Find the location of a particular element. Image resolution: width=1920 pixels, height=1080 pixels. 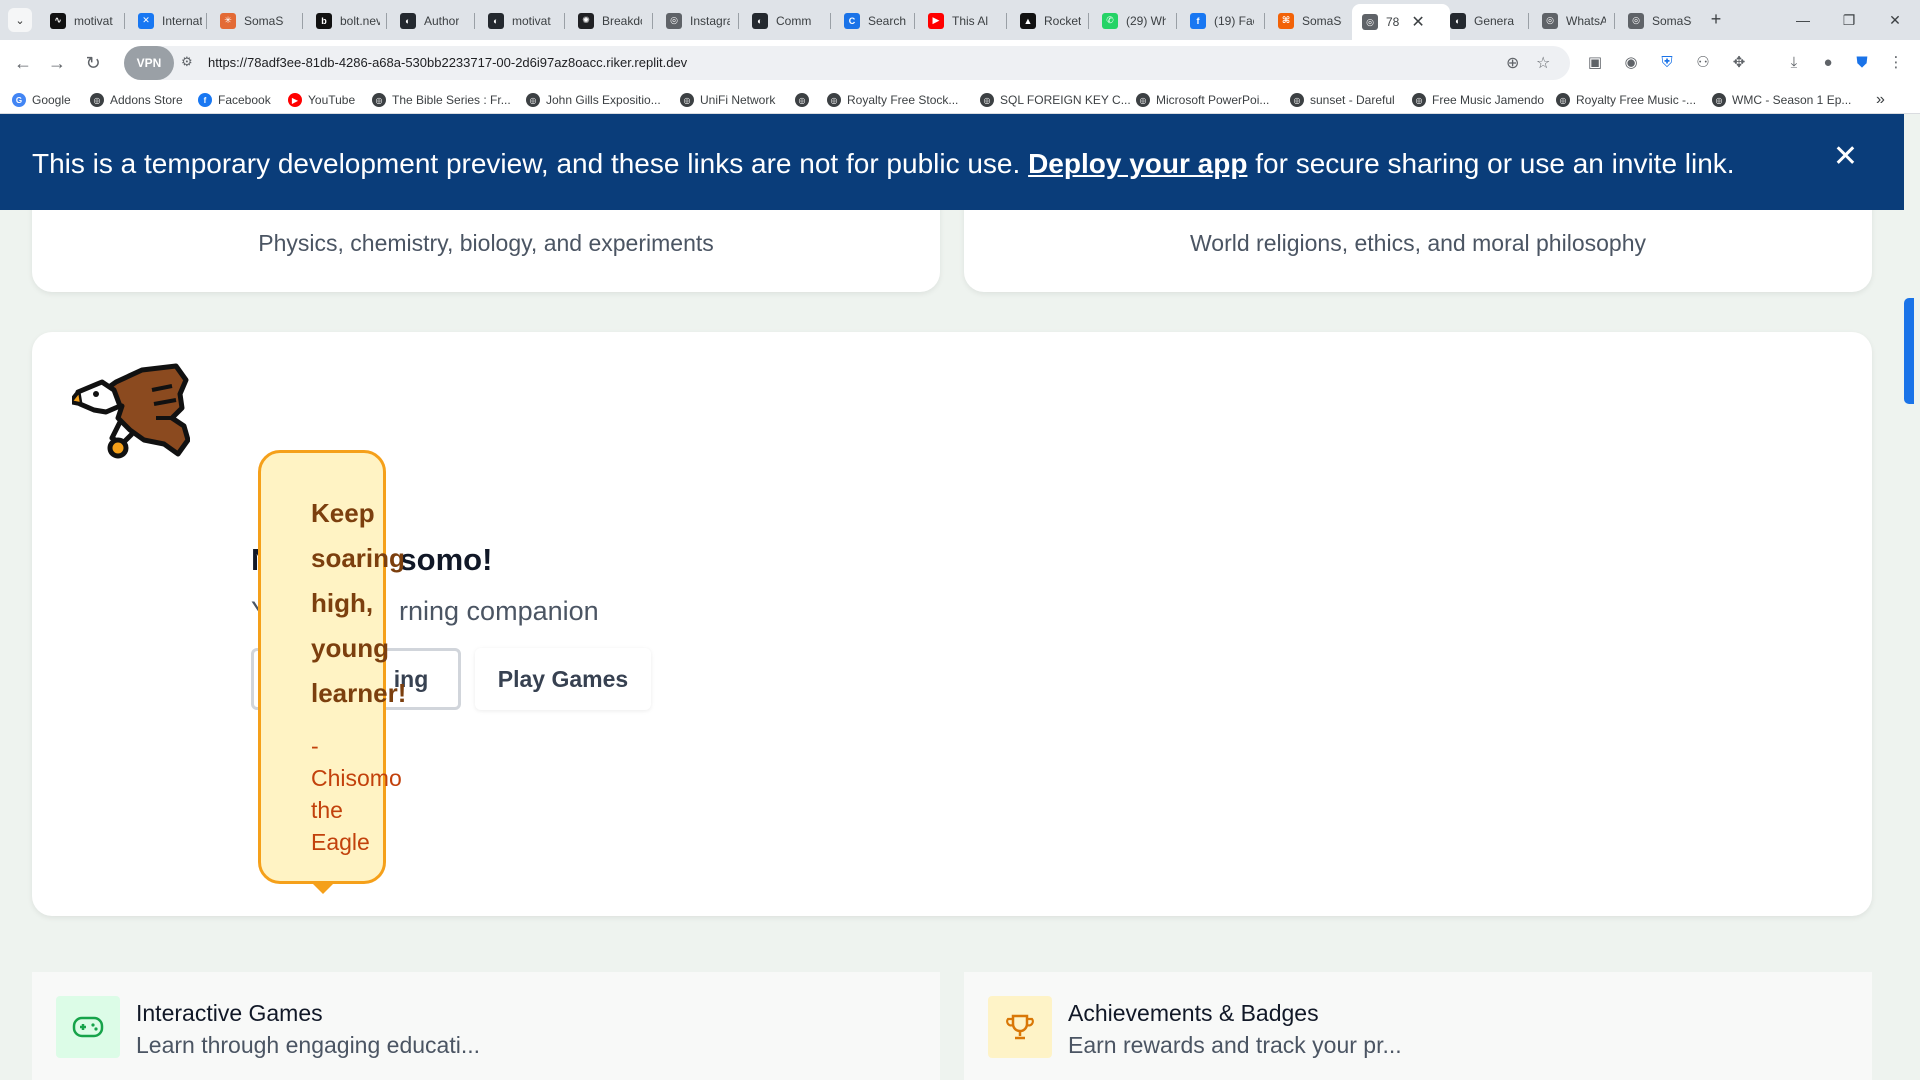

feature-title: Interactive Games is located at coordinates (229, 1013).